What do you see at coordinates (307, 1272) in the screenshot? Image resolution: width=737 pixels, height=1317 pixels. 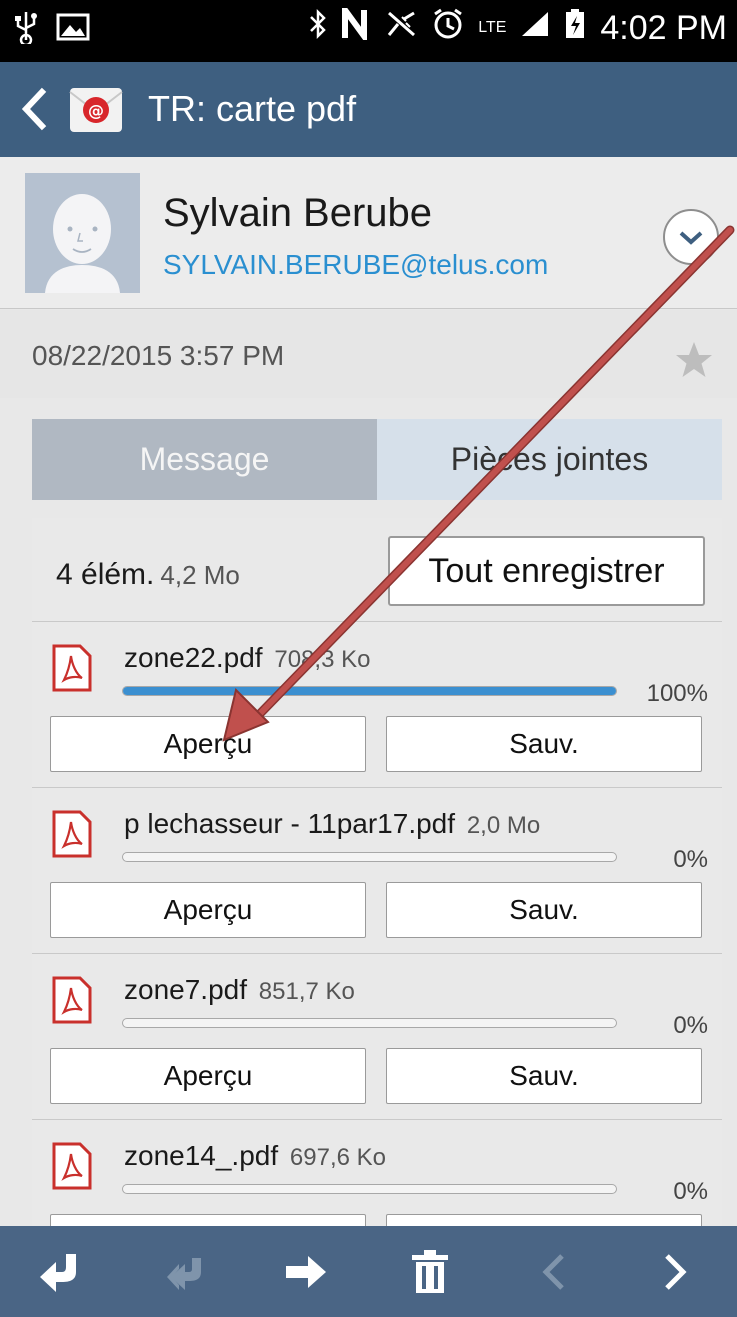 I see `forward-icon` at bounding box center [307, 1272].